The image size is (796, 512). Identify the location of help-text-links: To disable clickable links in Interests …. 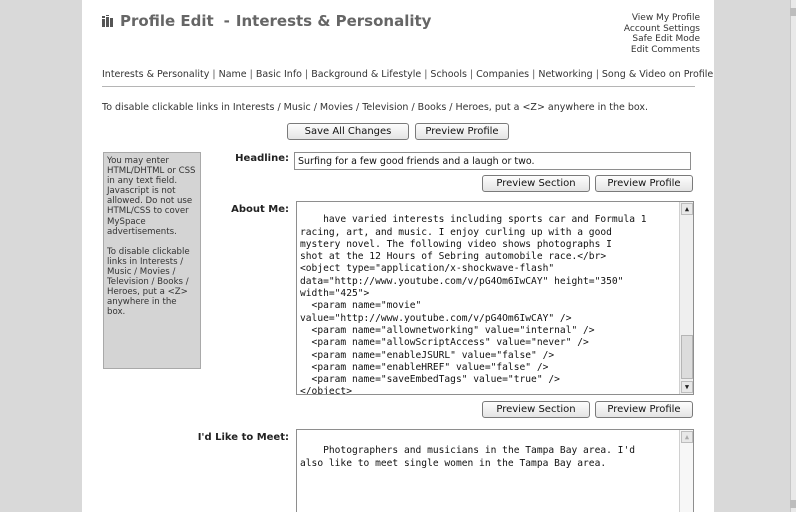
(148, 282).